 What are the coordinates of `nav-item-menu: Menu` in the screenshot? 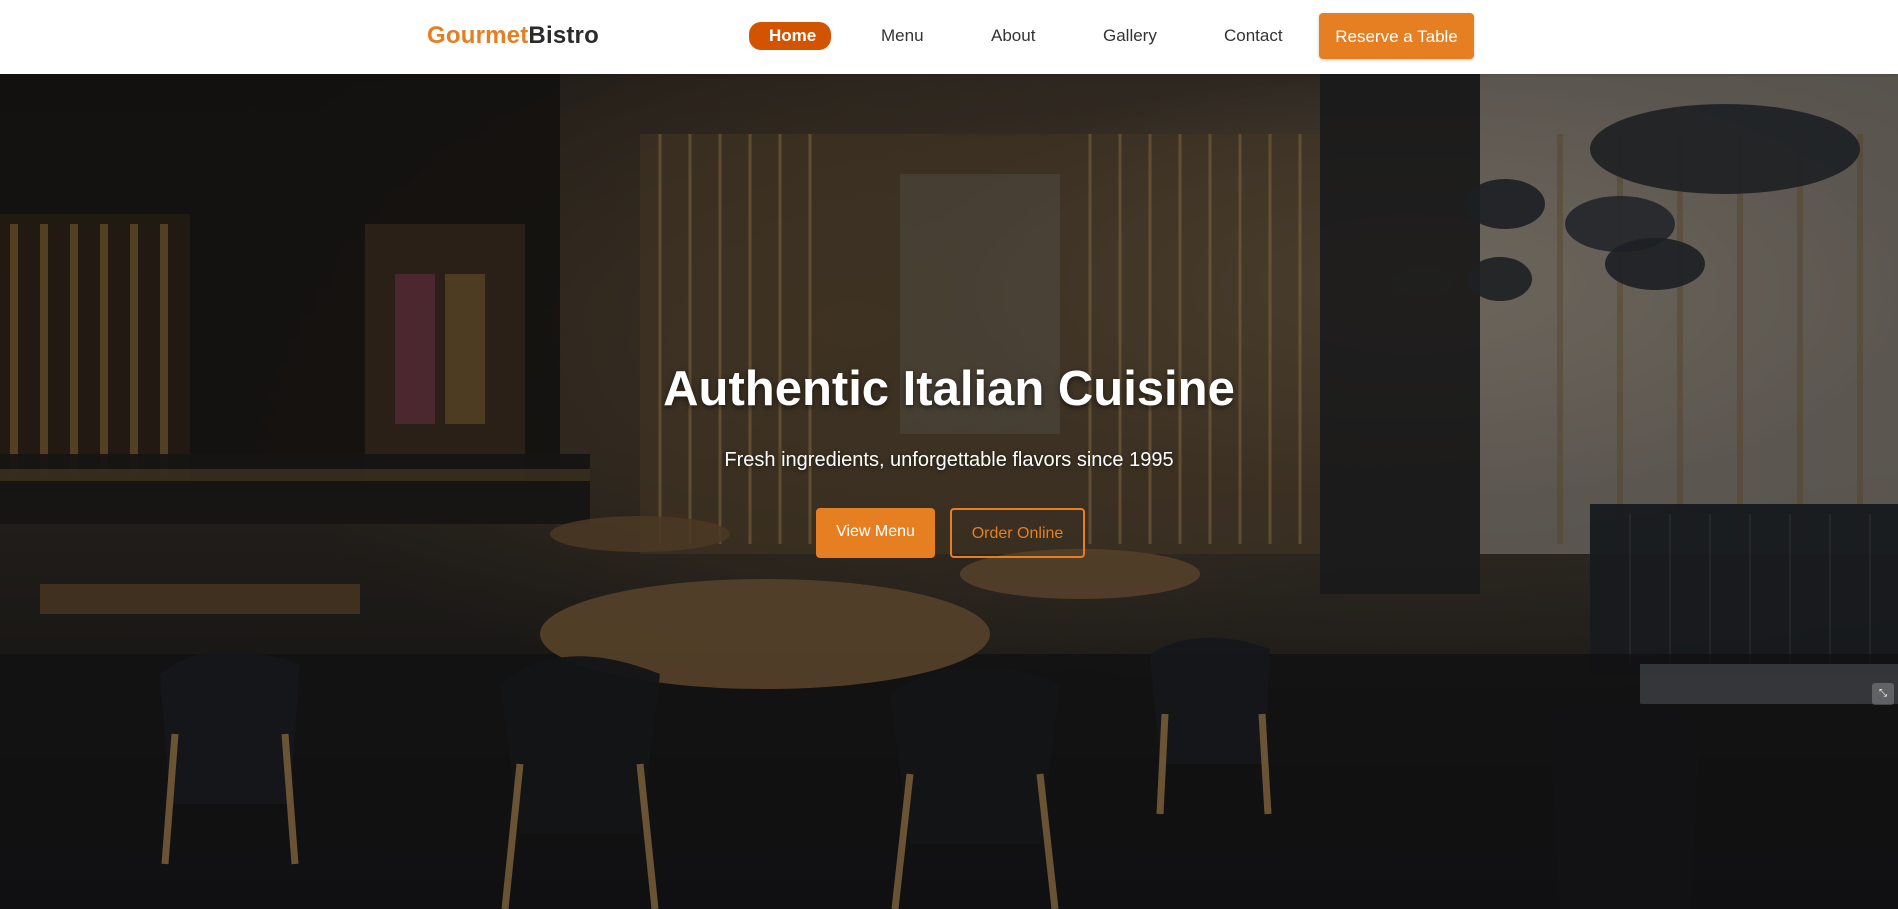 It's located at (902, 36).